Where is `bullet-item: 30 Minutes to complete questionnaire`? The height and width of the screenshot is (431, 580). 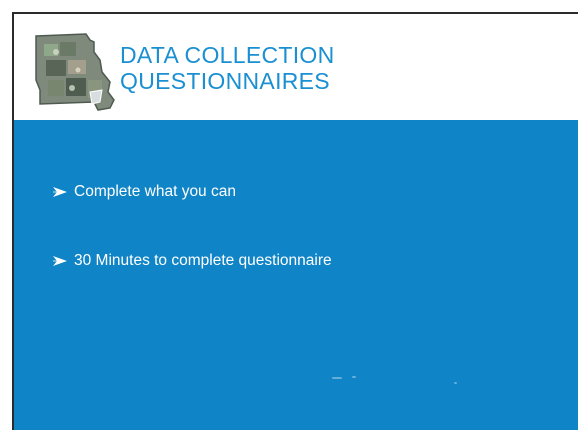 bullet-item: 30 Minutes to complete questionnaire is located at coordinates (192, 261).